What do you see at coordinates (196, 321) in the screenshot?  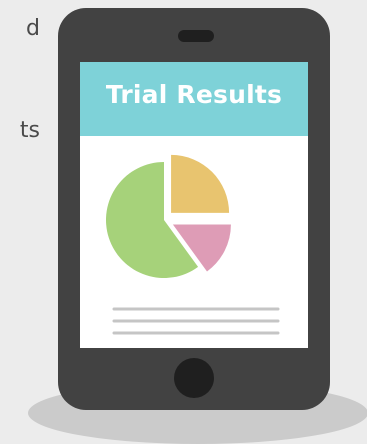 I see `text-lines` at bounding box center [196, 321].